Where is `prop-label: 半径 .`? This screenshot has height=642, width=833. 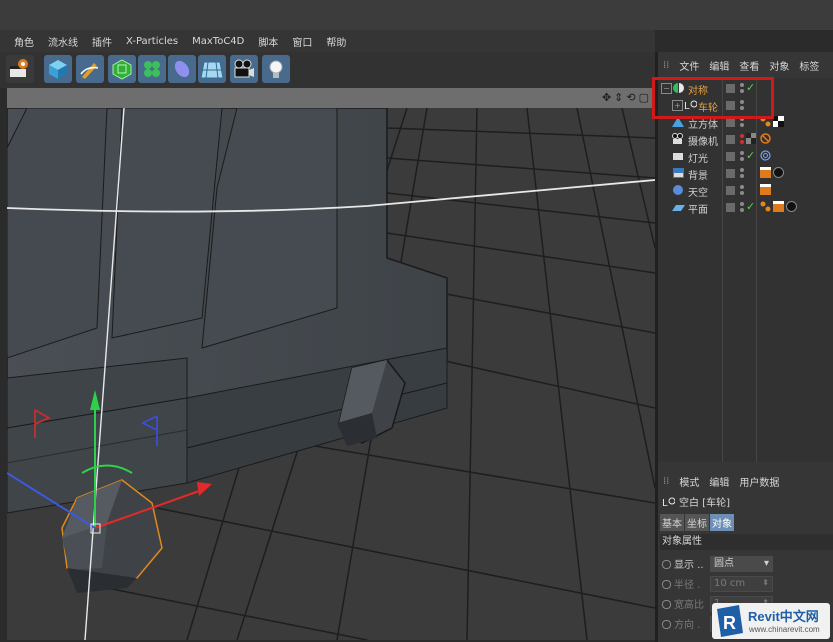
prop-label: 半径 . is located at coordinates (687, 585).